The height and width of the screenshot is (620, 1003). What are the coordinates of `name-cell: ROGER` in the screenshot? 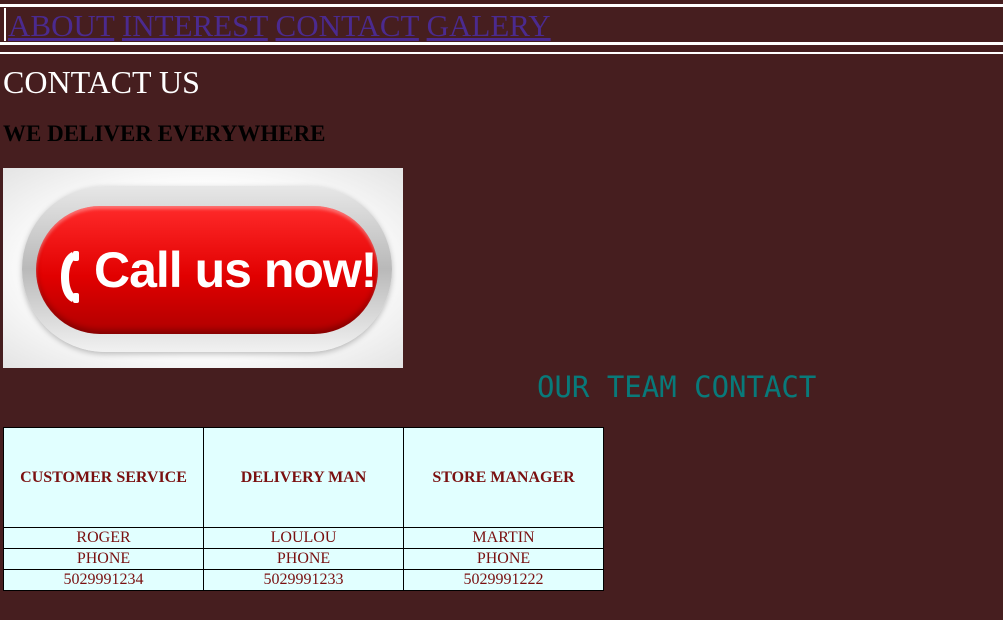 It's located at (103, 538).